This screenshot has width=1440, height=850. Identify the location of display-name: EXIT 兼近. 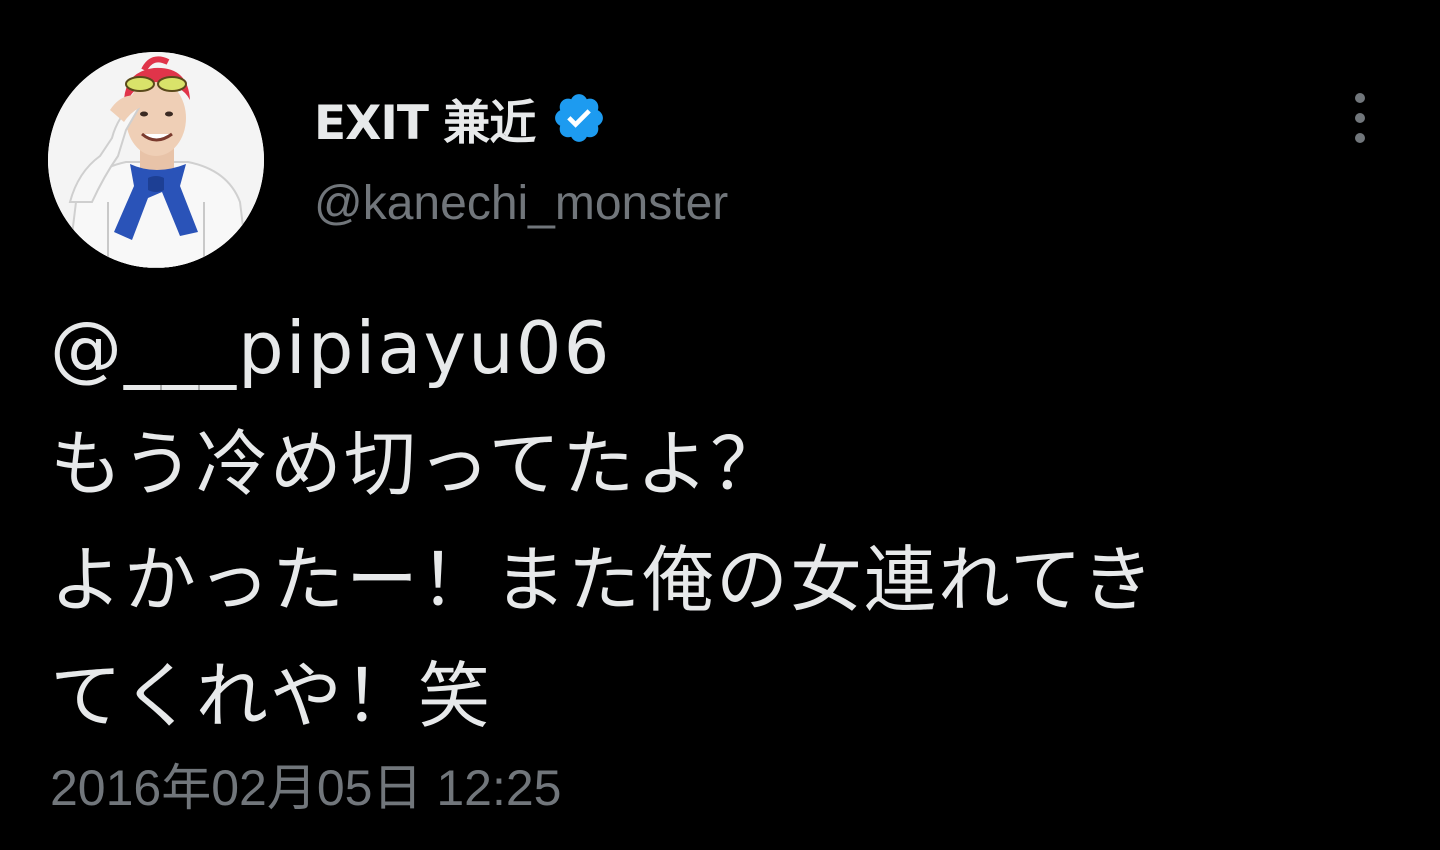
(425, 118).